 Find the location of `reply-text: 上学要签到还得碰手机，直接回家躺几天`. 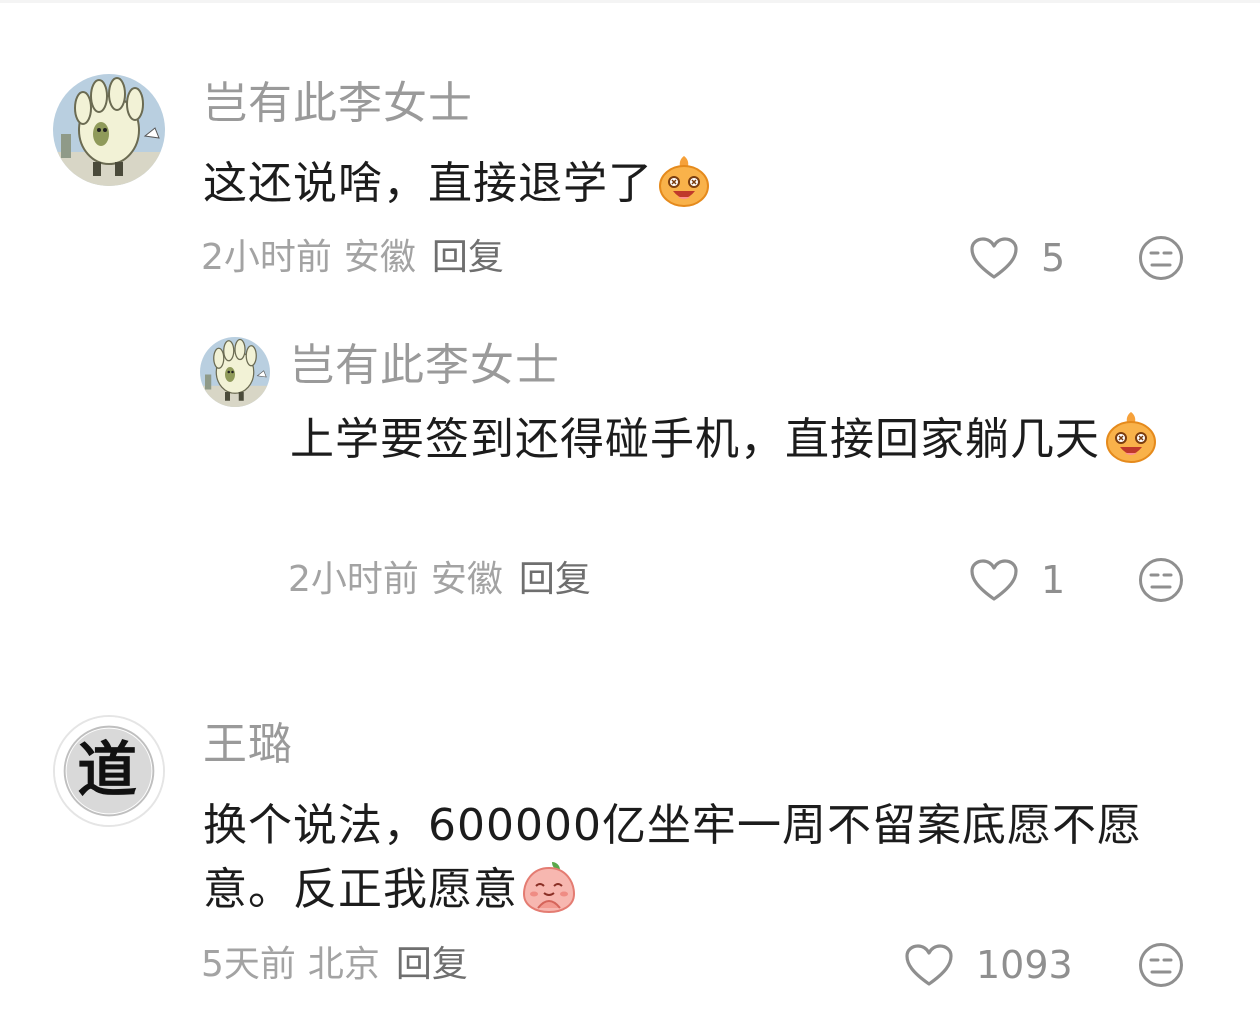

reply-text: 上学要签到还得碰手机，直接回家躺几天 is located at coordinates (740, 440).